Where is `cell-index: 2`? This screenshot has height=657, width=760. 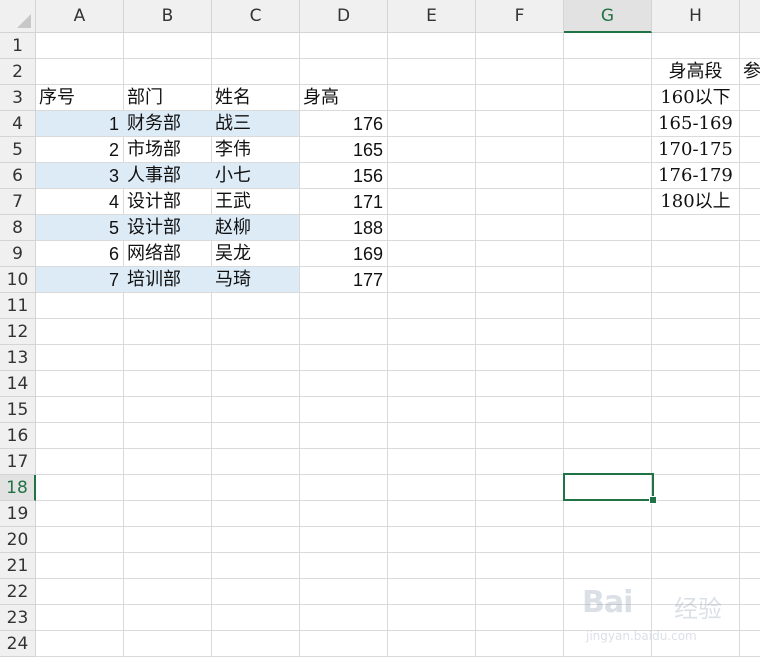
cell-index: 2 is located at coordinates (79, 149).